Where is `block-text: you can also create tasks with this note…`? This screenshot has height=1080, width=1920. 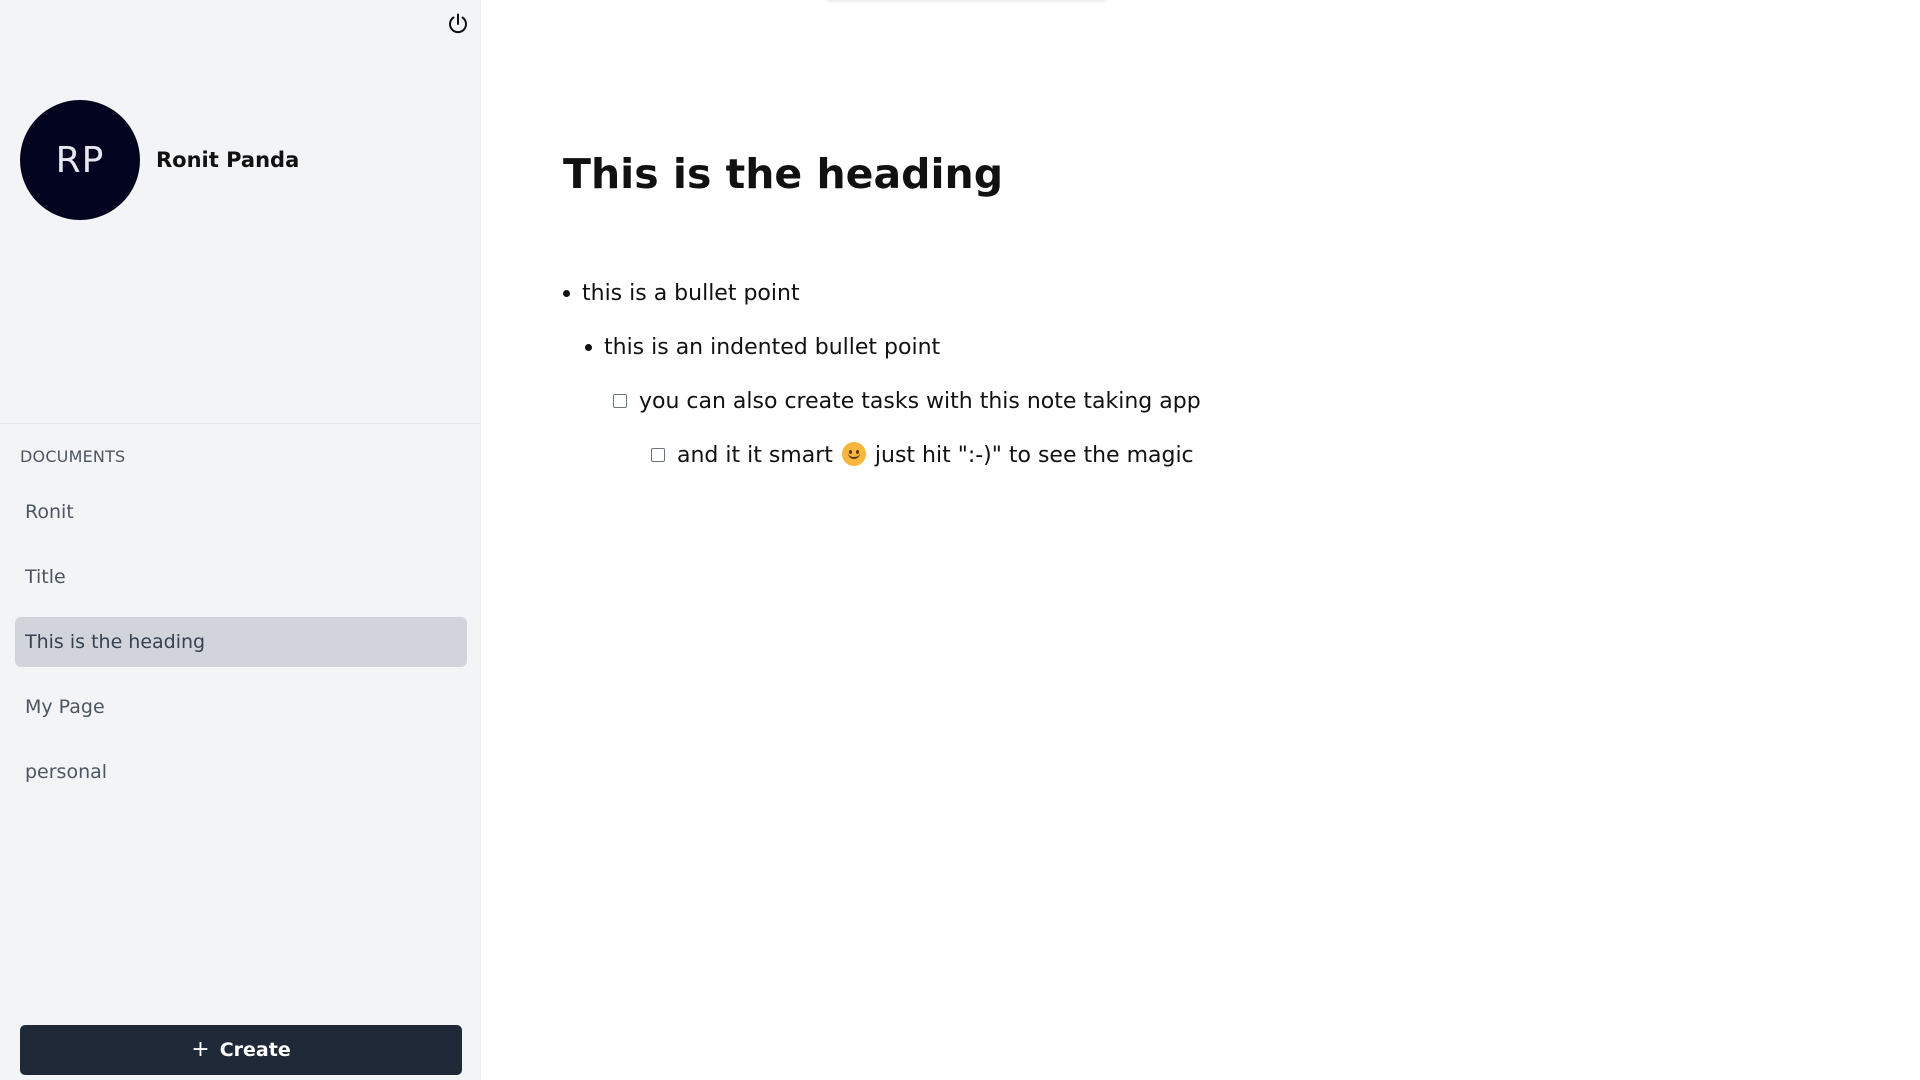
block-text: you can also create tasks with this note… is located at coordinates (920, 401).